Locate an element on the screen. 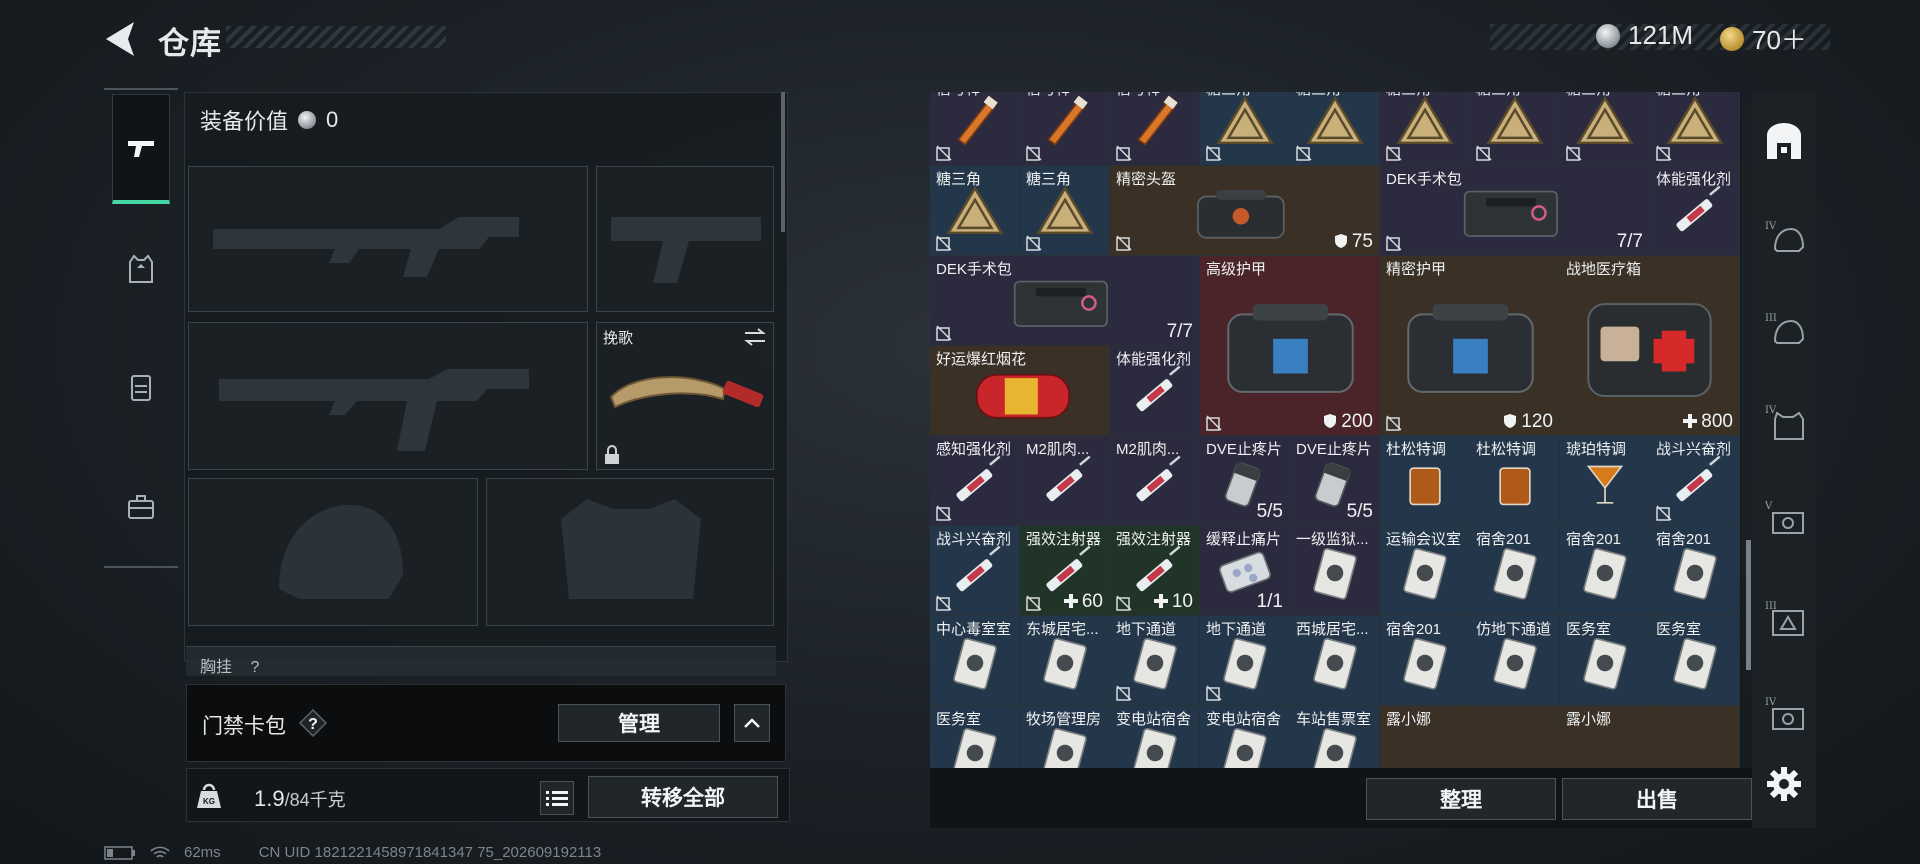  filter-tier-iii-helmet: III is located at coordinates (1784, 330).